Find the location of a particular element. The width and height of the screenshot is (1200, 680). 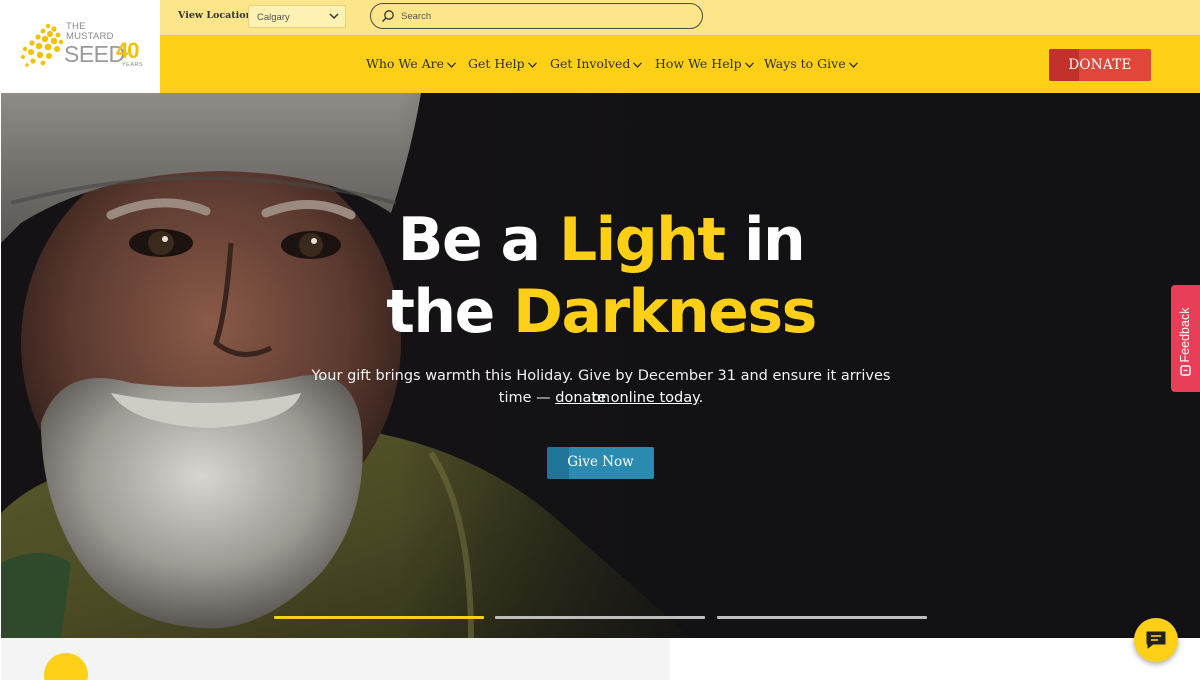

subtext-part: time — is located at coordinates (527, 398).